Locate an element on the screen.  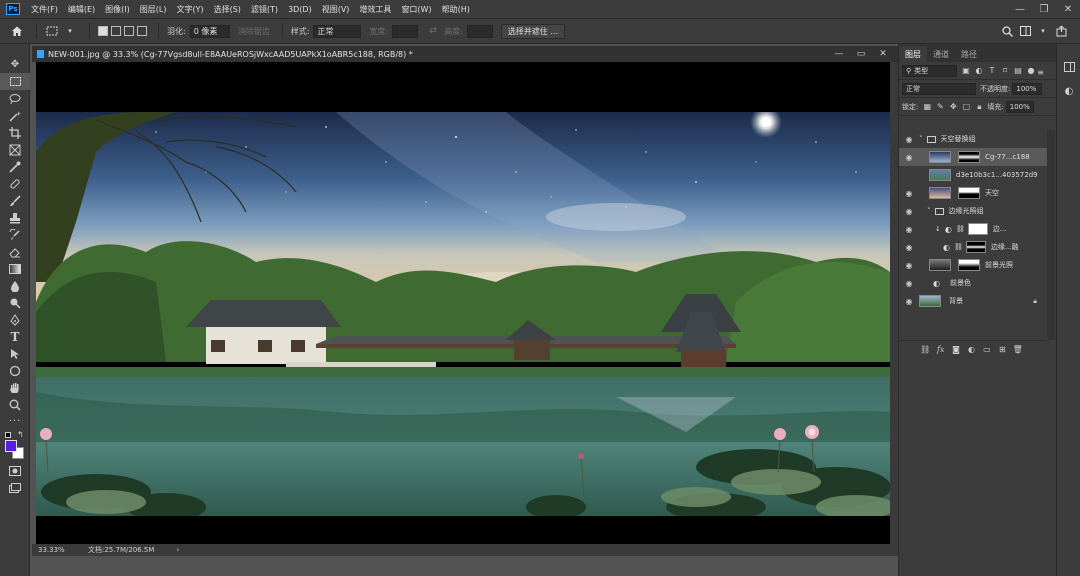
panel-menu-icon: ≡ is located at coordinates (1040, 72).